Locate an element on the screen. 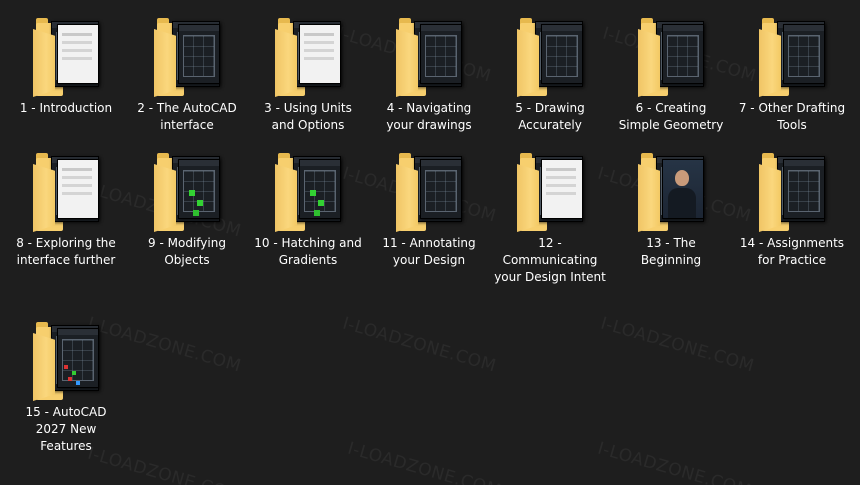 The width and height of the screenshot is (860, 485). folder-item: 15 - AutoCAD 2027 New Features is located at coordinates (66, 388).